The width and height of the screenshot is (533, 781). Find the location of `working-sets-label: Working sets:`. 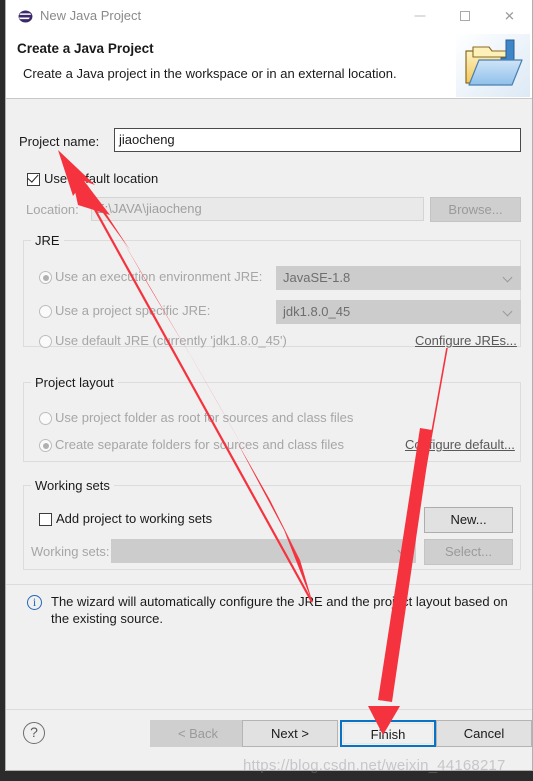

working-sets-label: Working sets: is located at coordinates (70, 551).